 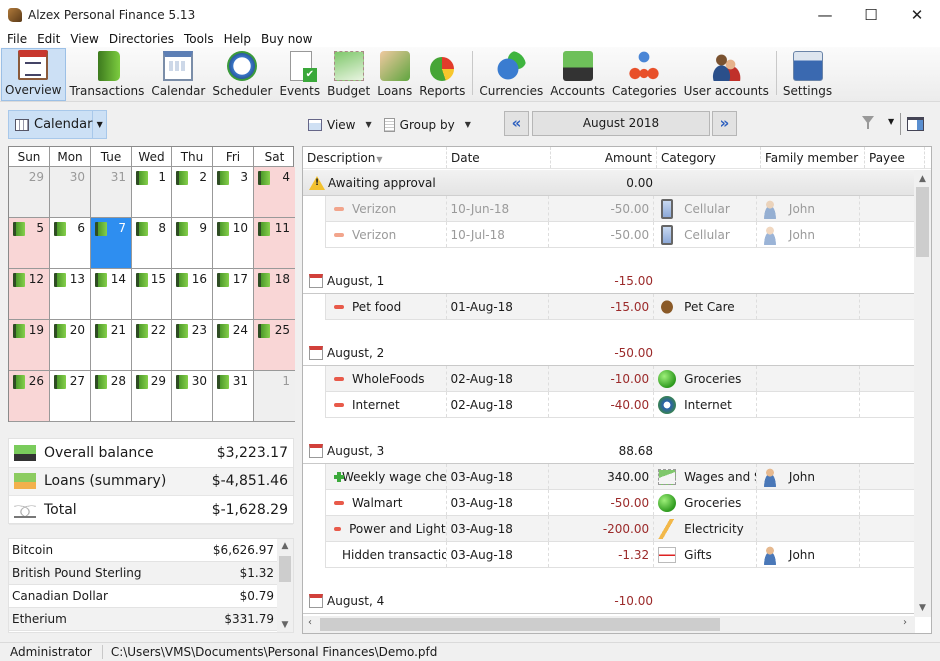 What do you see at coordinates (499, 157) in the screenshot?
I see `column-header-date: Date` at bounding box center [499, 157].